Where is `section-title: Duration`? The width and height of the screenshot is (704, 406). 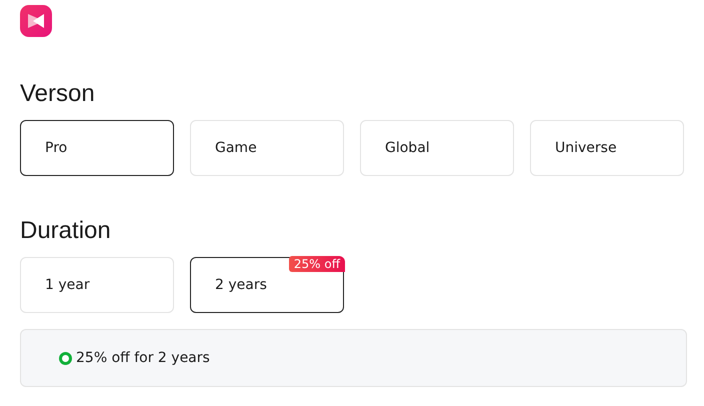 section-title: Duration is located at coordinates (66, 231).